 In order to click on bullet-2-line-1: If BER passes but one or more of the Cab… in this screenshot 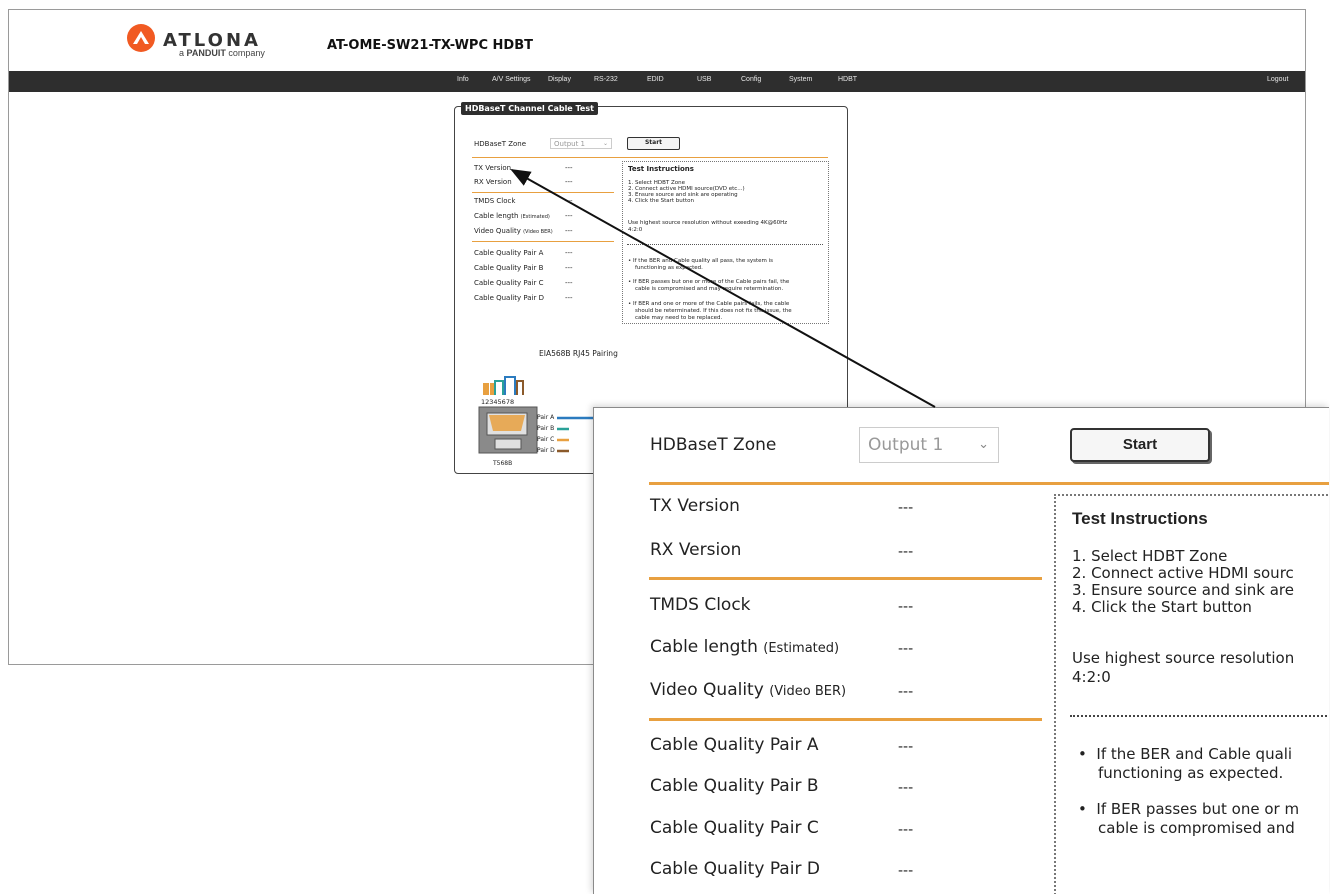, I will do `click(711, 282)`.